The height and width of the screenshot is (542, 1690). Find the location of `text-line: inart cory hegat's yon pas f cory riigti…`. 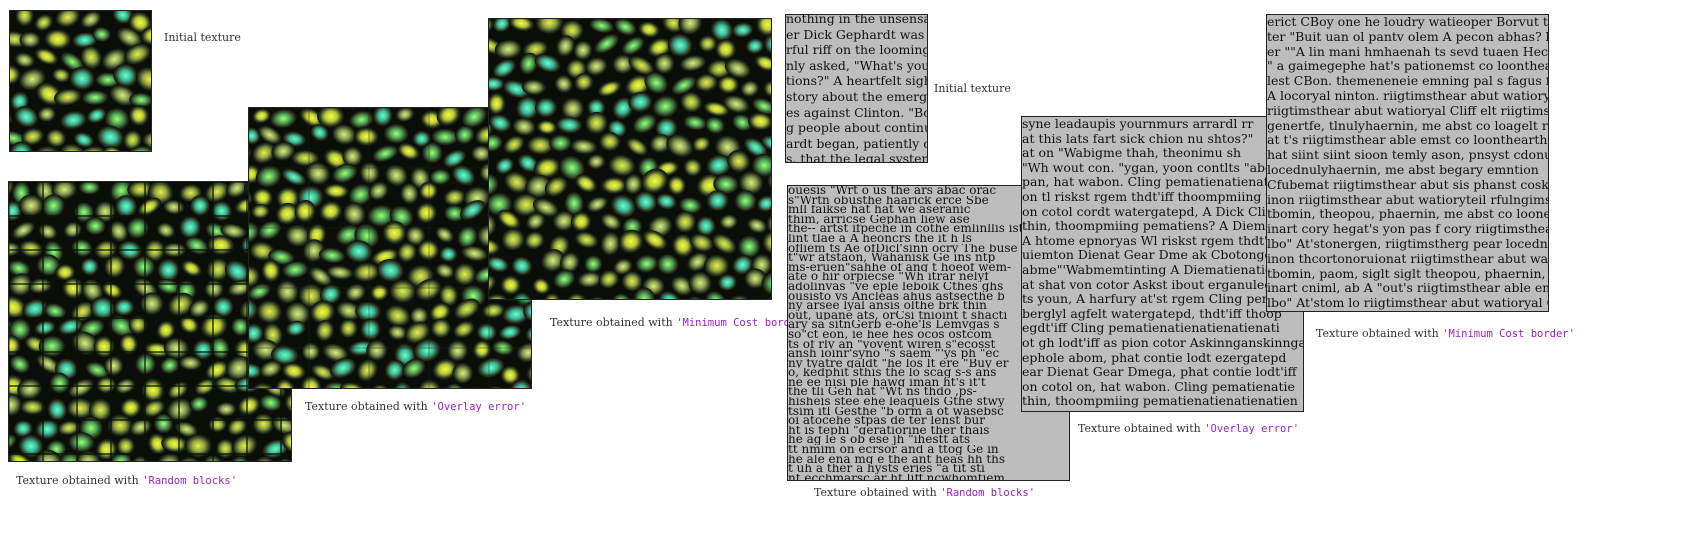

text-line: inart cory hegat's yon pas f cory riigti… is located at coordinates (1407, 229).